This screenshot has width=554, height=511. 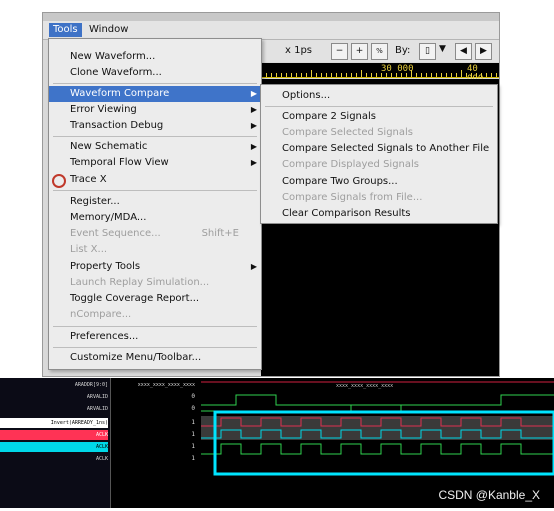 I want to click on signal-name: Invert(ARREADY_1ns), so click(x=54, y=423).